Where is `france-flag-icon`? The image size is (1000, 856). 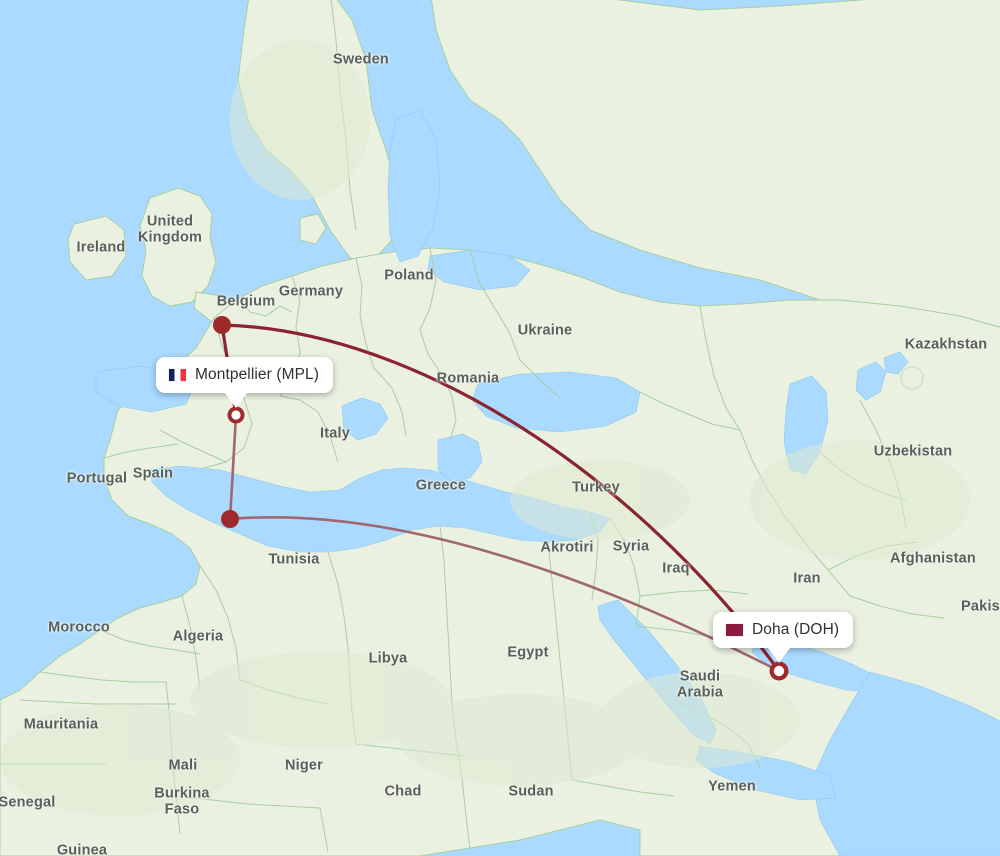
france-flag-icon is located at coordinates (177, 375).